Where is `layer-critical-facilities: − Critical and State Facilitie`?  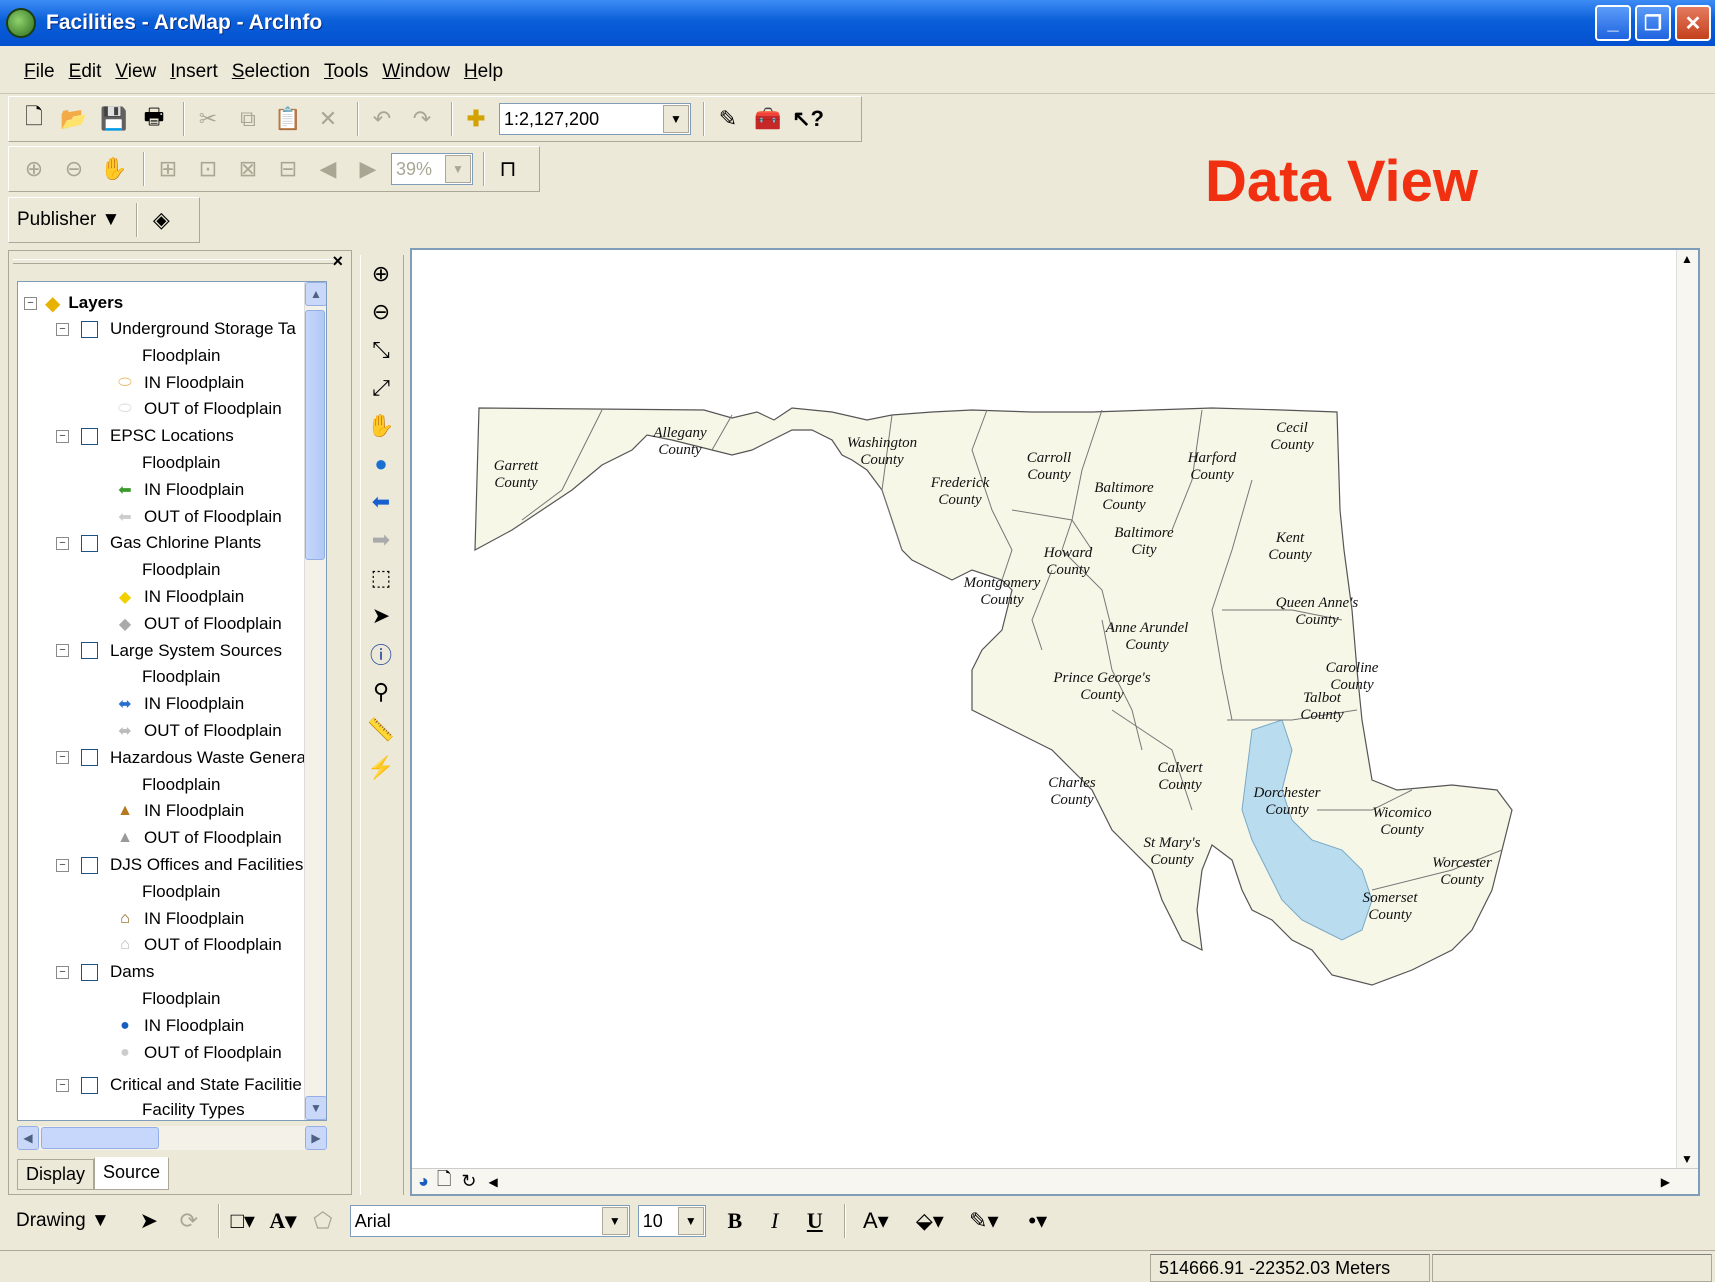
layer-critical-facilities: − Critical and State Facilitie is located at coordinates (179, 1085).